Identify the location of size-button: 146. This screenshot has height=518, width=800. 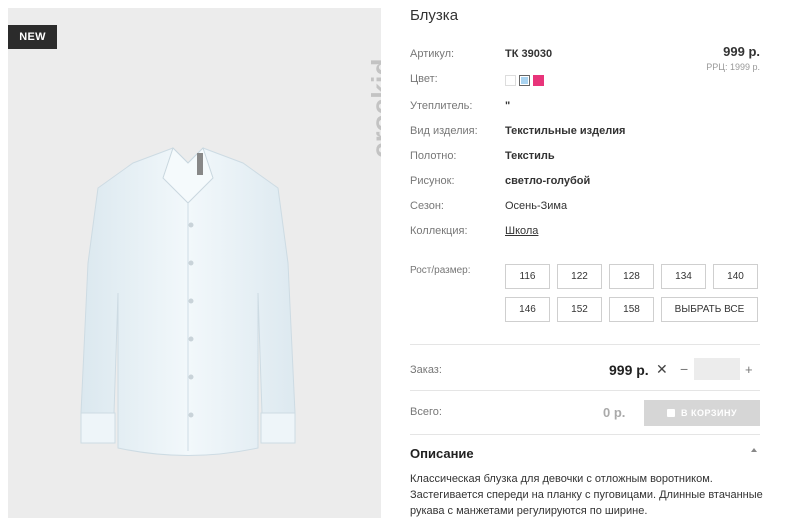
(527, 309).